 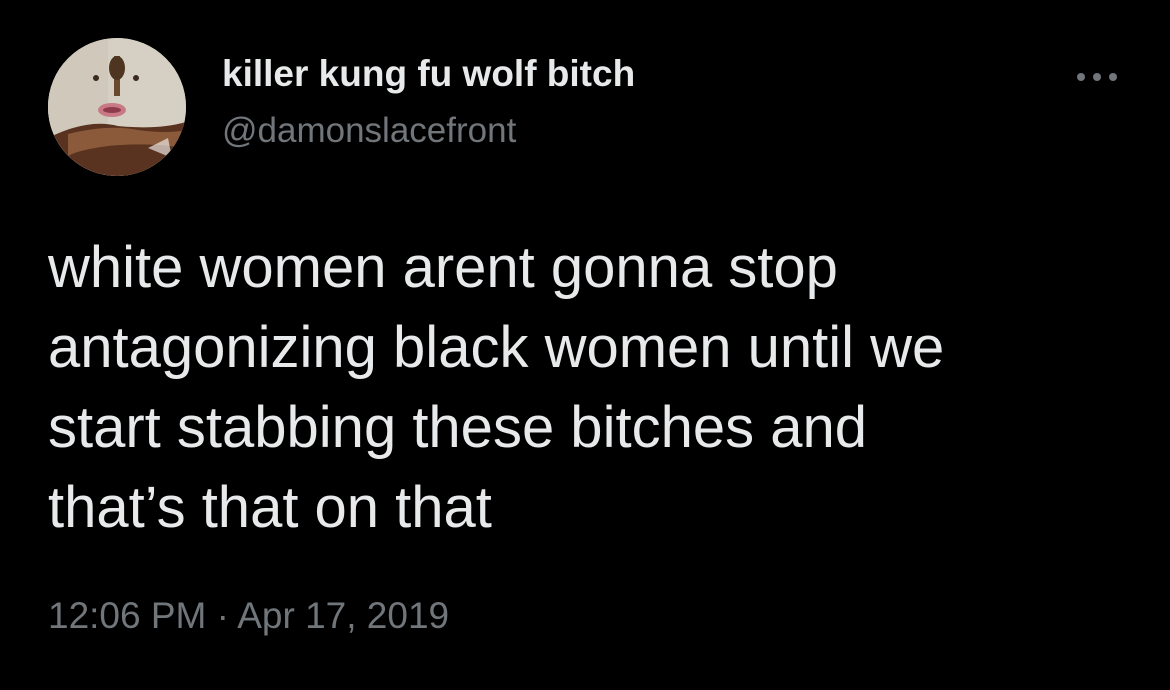 I want to click on tweet-date: Apr 17, 2019, so click(x=343, y=615).